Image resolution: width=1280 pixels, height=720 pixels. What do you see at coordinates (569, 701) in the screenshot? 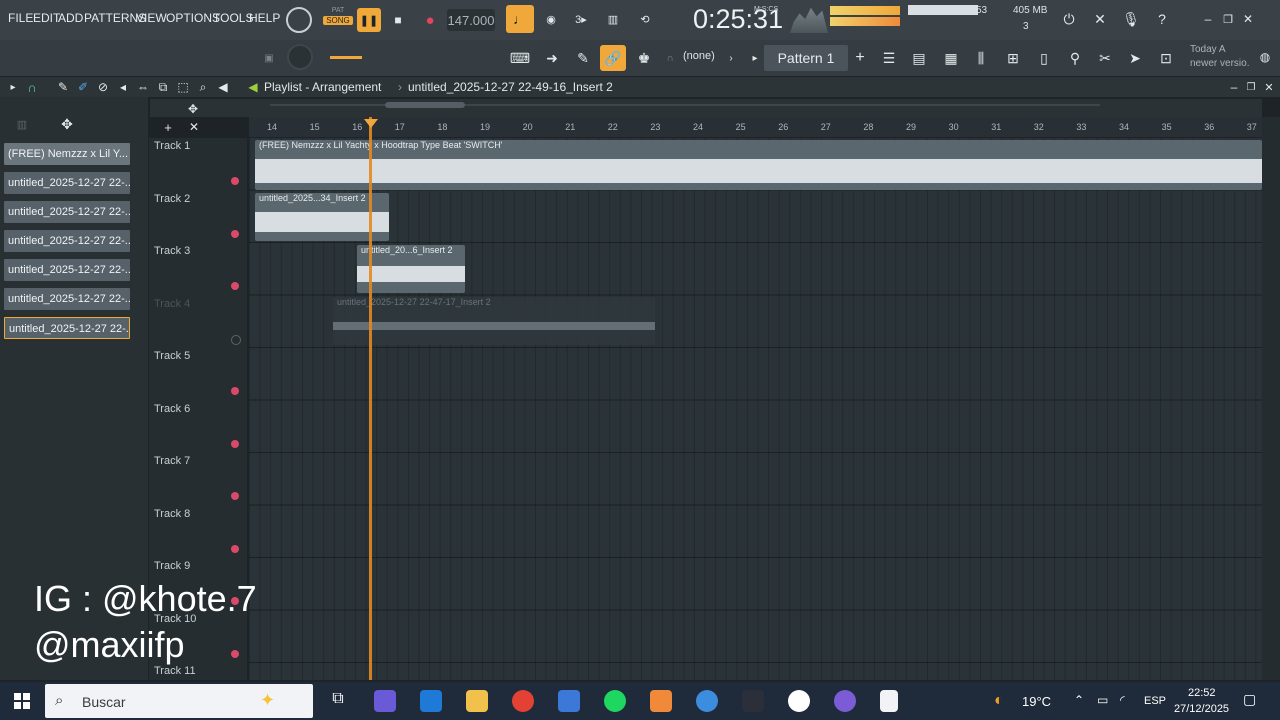
I see `store-icon` at bounding box center [569, 701].